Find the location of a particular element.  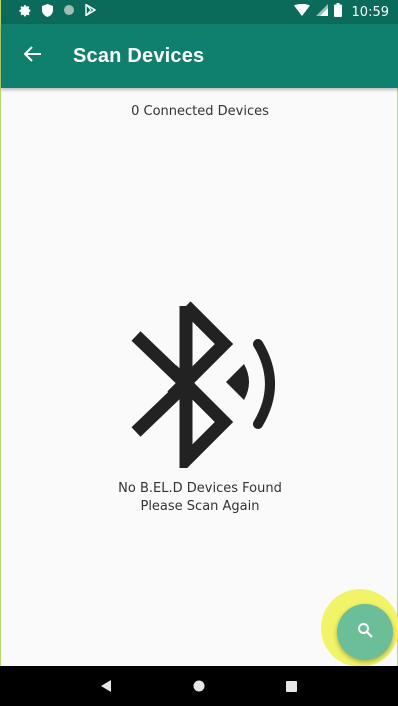

wifi-icon is located at coordinates (301, 11).